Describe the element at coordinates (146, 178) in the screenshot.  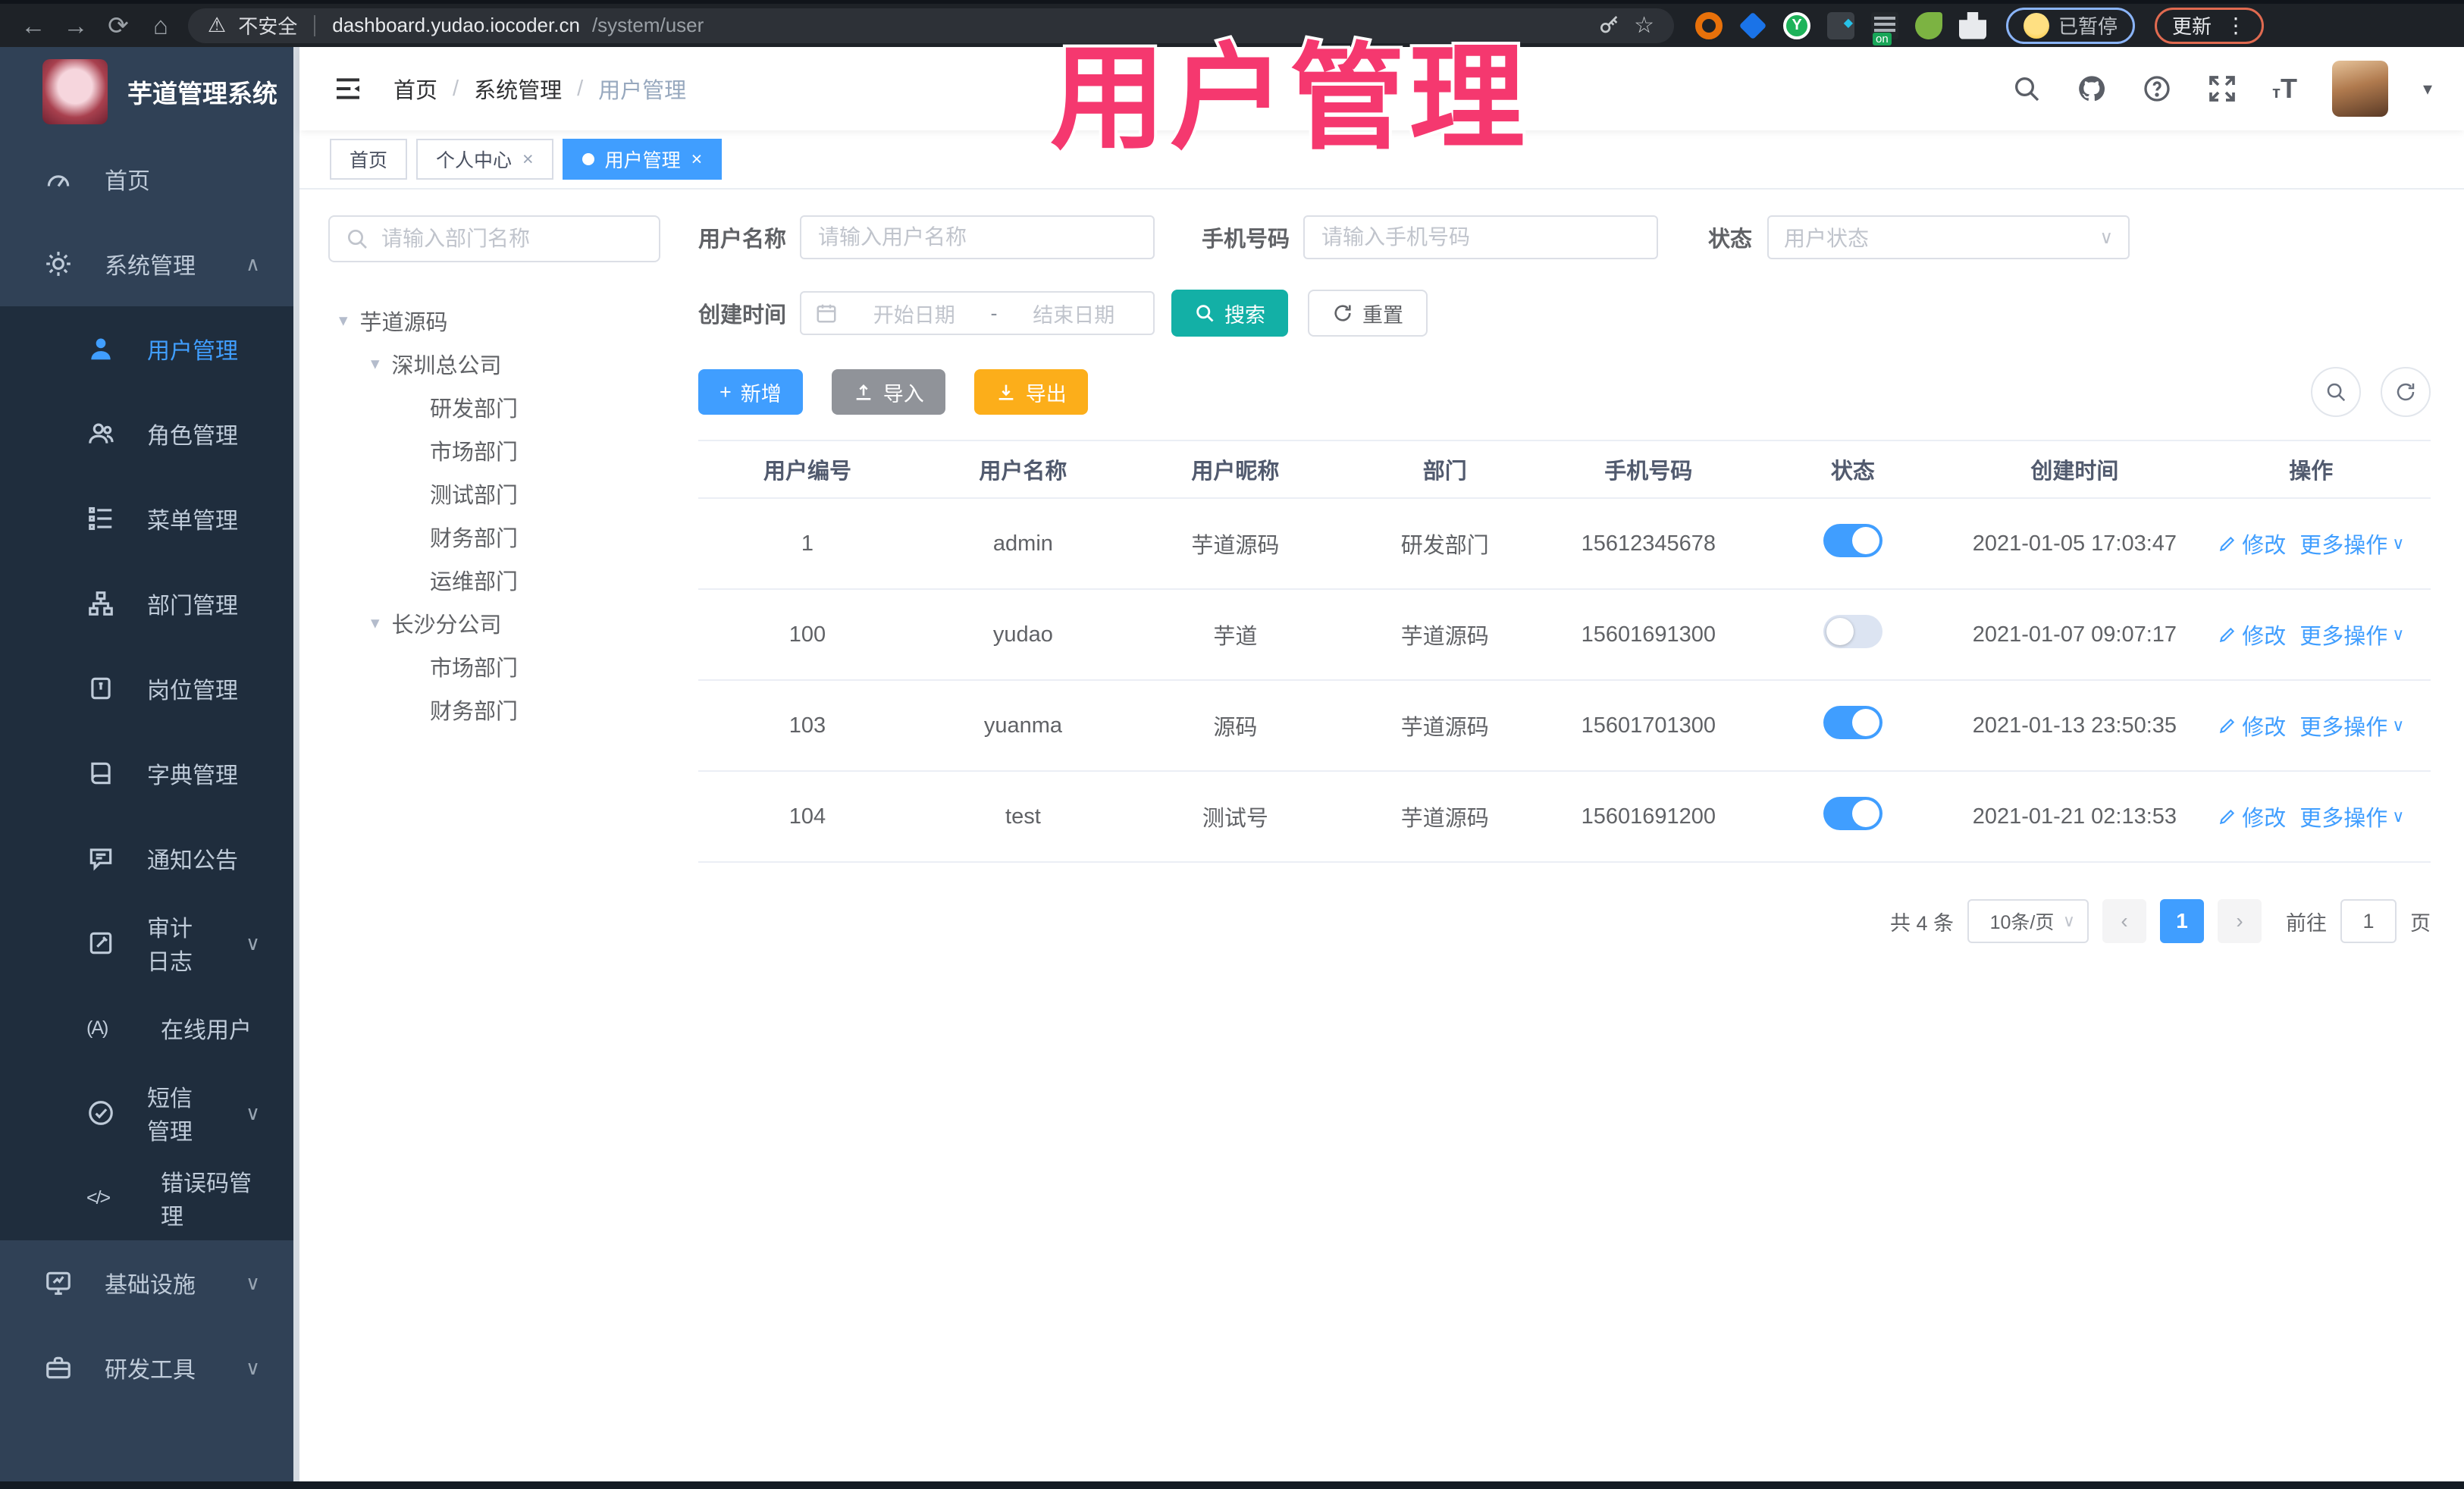
I see `sidebar-item-home: 首页` at that location.